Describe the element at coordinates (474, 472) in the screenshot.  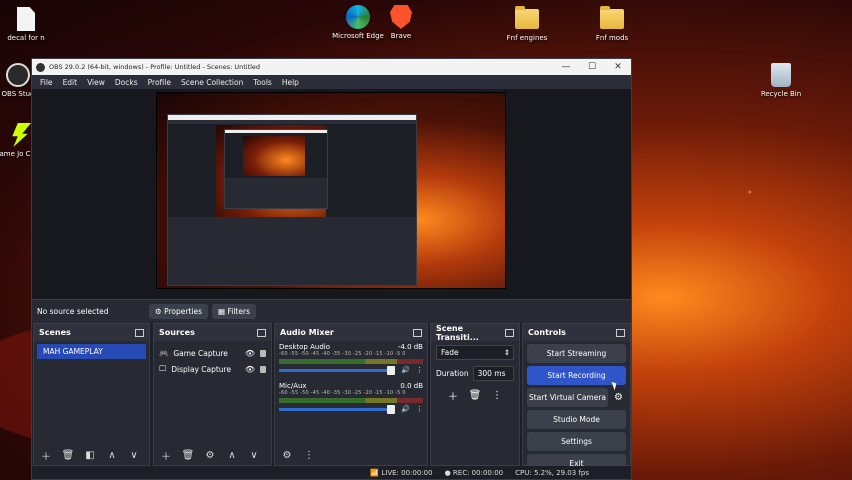
I see `rec-status: ● REC: 00:00:00` at that location.